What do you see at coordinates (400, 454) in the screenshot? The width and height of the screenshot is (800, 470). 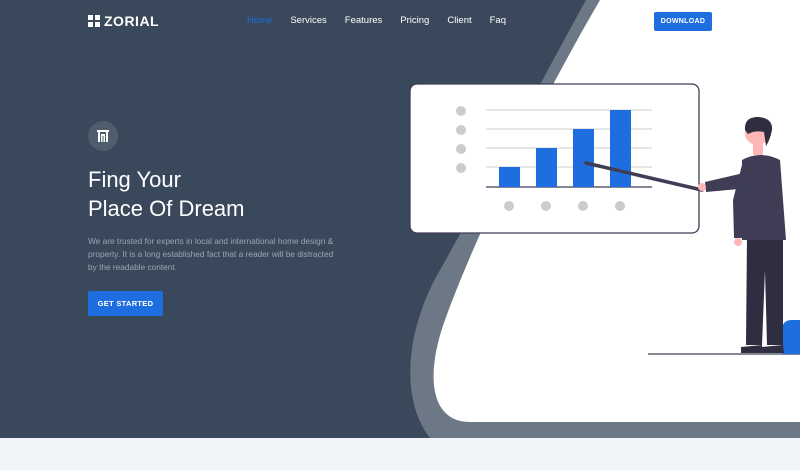 I see `next-section-strip` at bounding box center [400, 454].